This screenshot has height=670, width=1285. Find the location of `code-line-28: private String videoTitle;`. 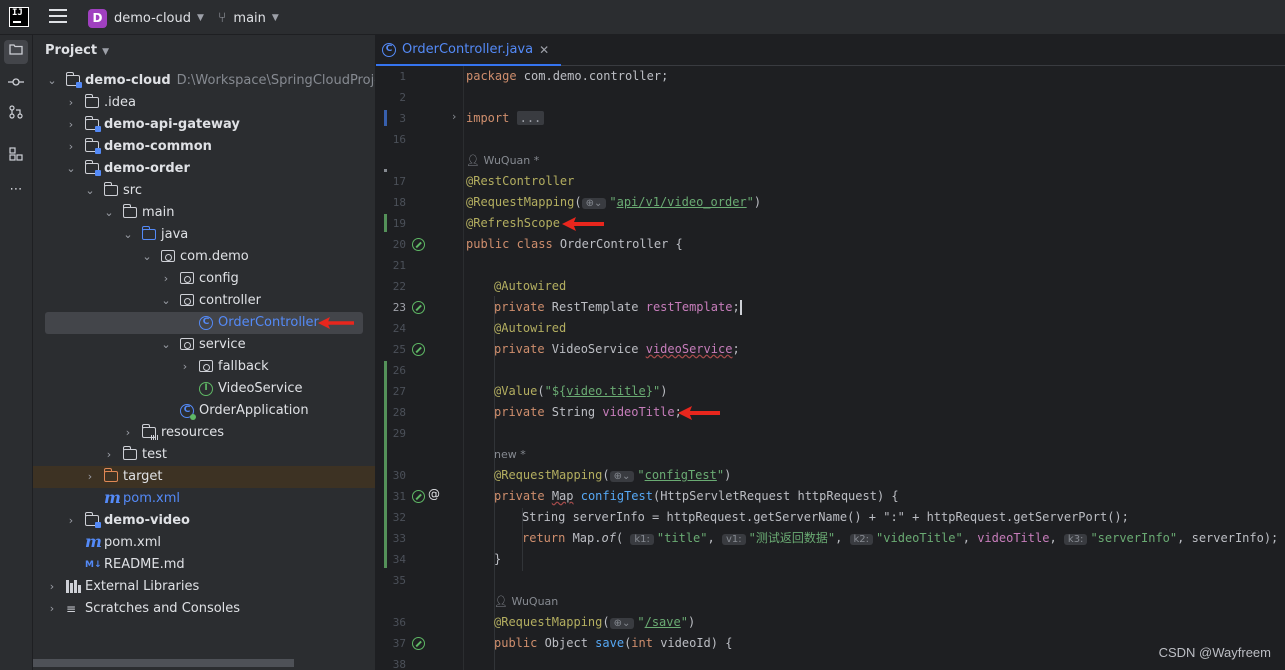

code-line-28: private String videoTitle; is located at coordinates (588, 412).